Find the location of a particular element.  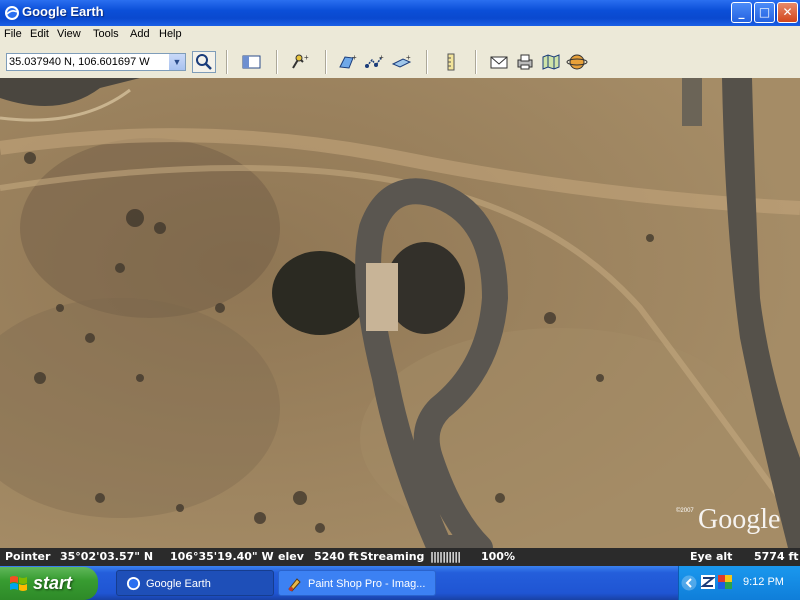

path-button: + is located at coordinates (375, 62).